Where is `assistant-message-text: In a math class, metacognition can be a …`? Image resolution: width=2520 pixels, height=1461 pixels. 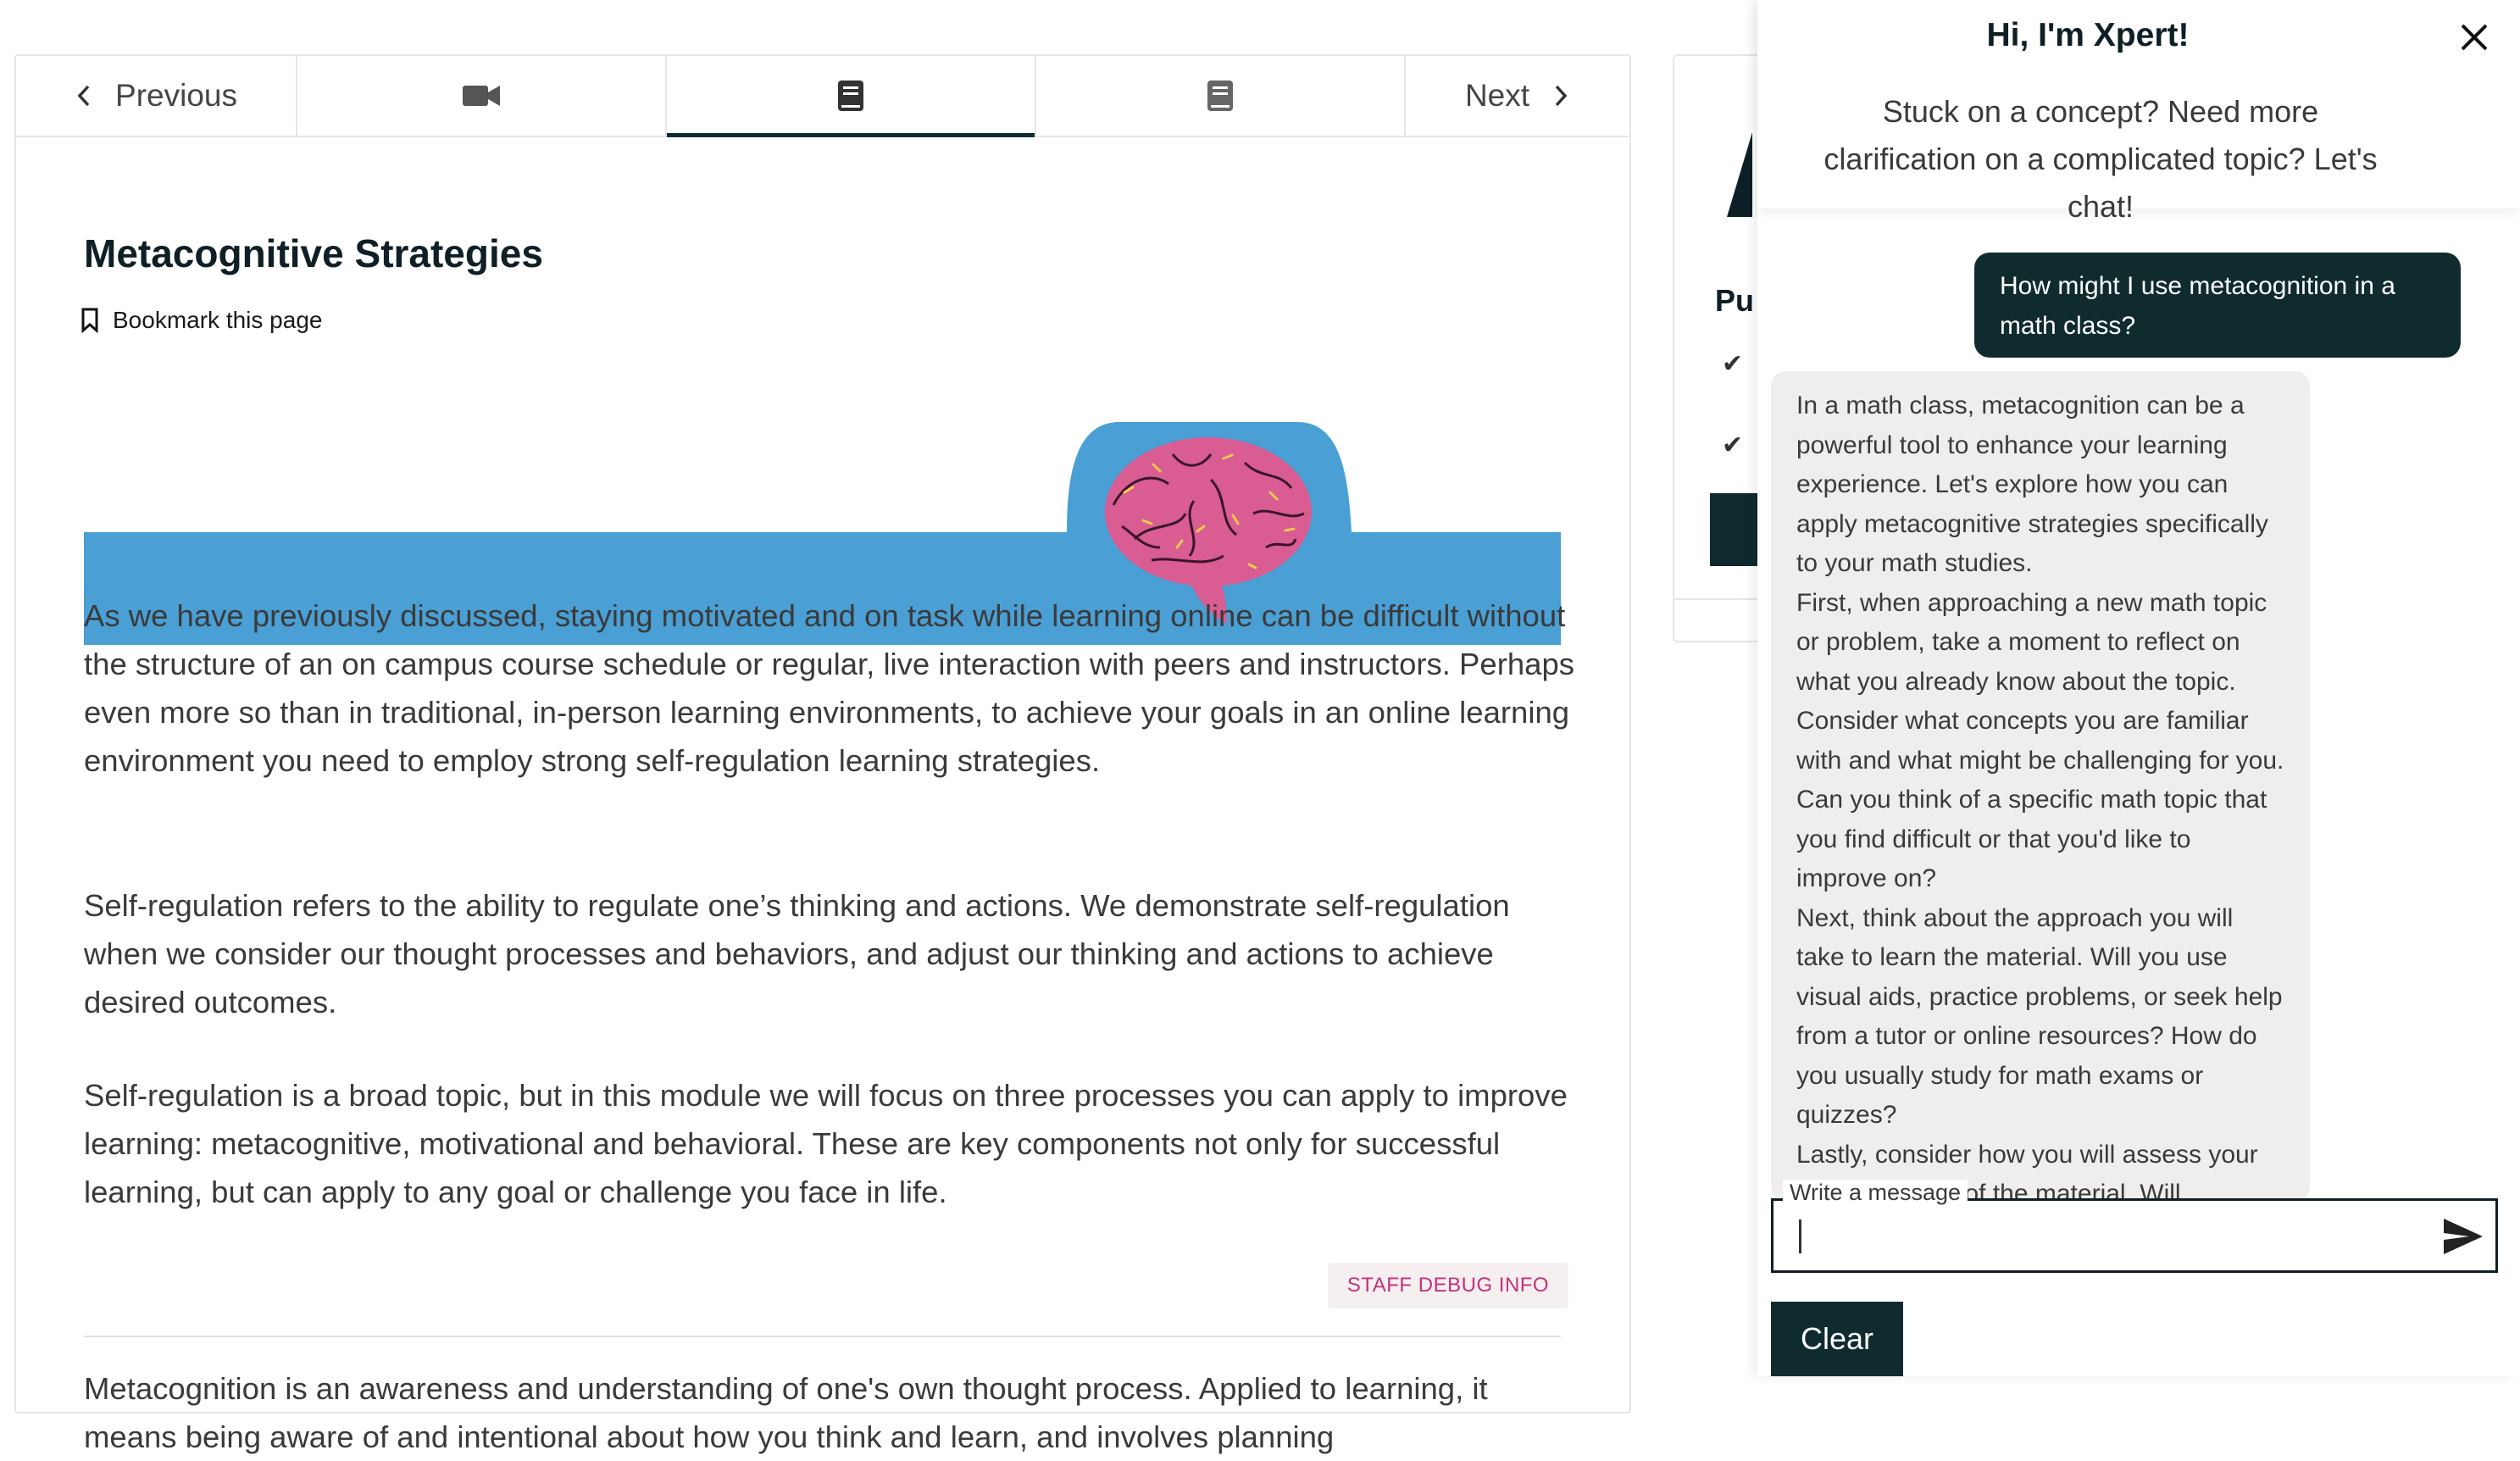
assistant-message-text: In a math class, metacognition can be a … is located at coordinates (2032, 484).